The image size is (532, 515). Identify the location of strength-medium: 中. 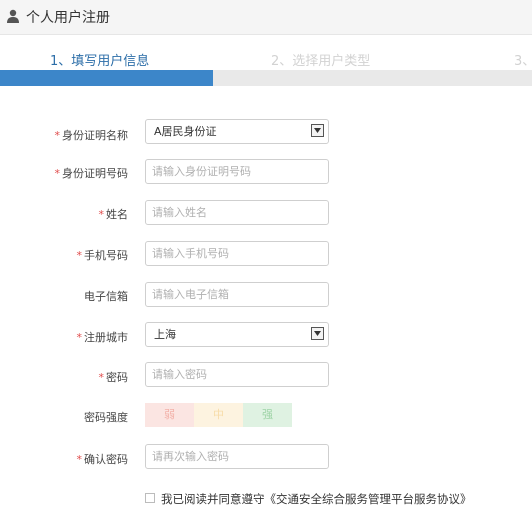
(218, 415).